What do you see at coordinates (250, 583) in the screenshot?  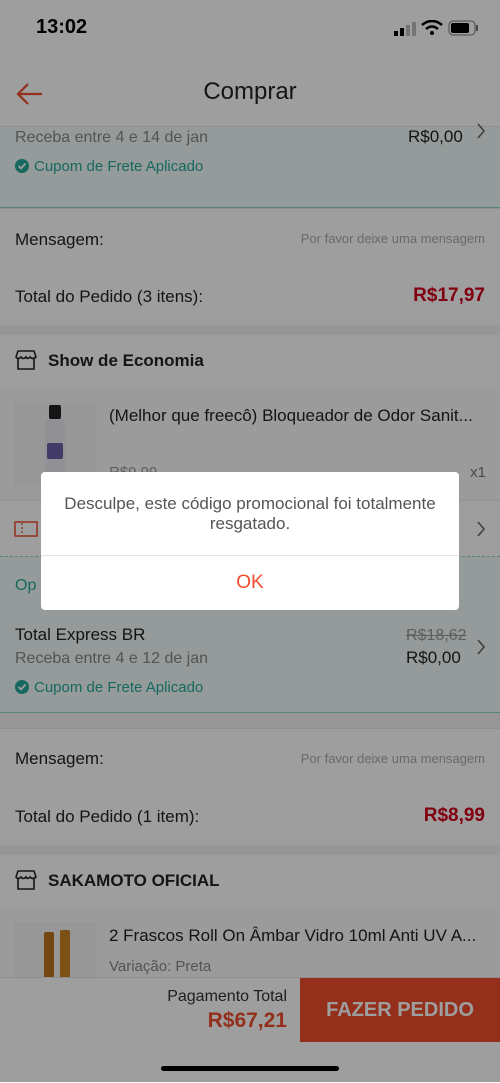 I see `ok-button: OK` at bounding box center [250, 583].